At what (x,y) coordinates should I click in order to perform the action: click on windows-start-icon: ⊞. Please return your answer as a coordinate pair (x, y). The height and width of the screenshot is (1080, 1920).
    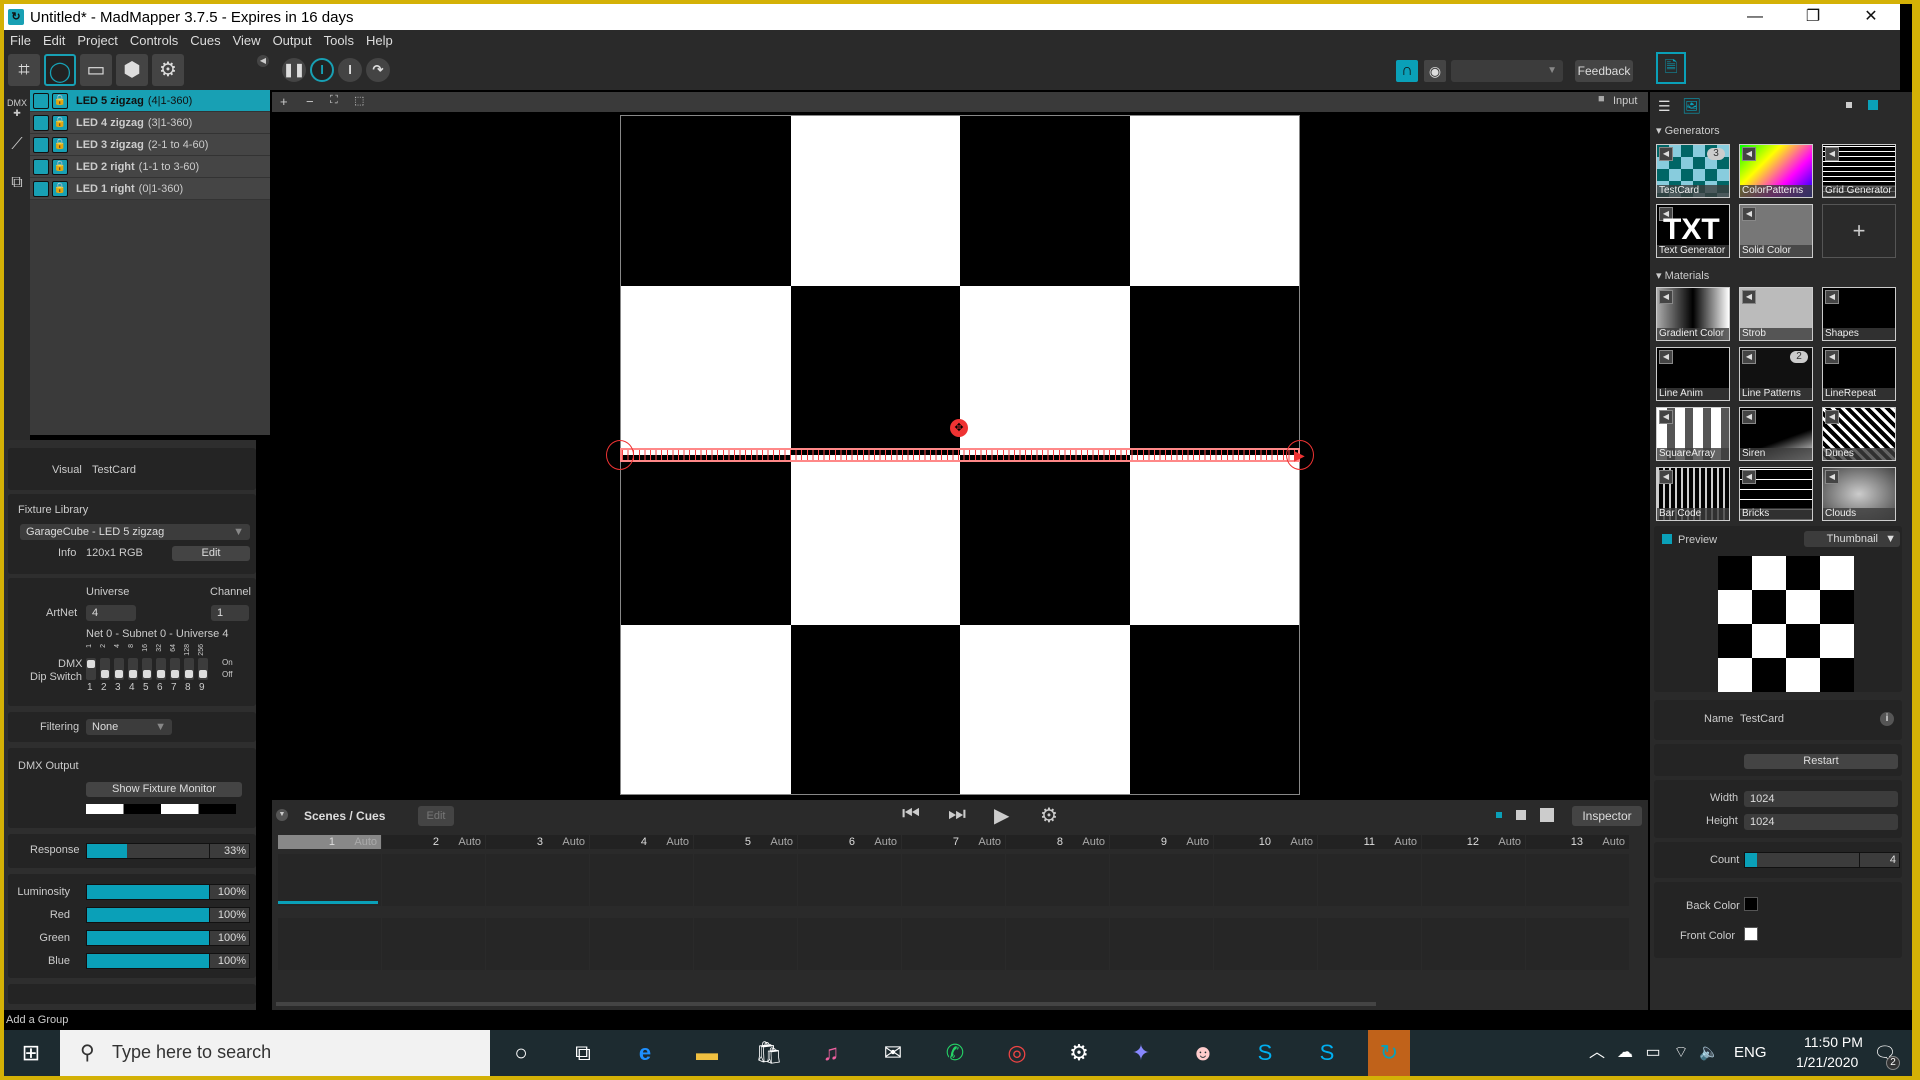
    Looking at the image, I should click on (31, 1053).